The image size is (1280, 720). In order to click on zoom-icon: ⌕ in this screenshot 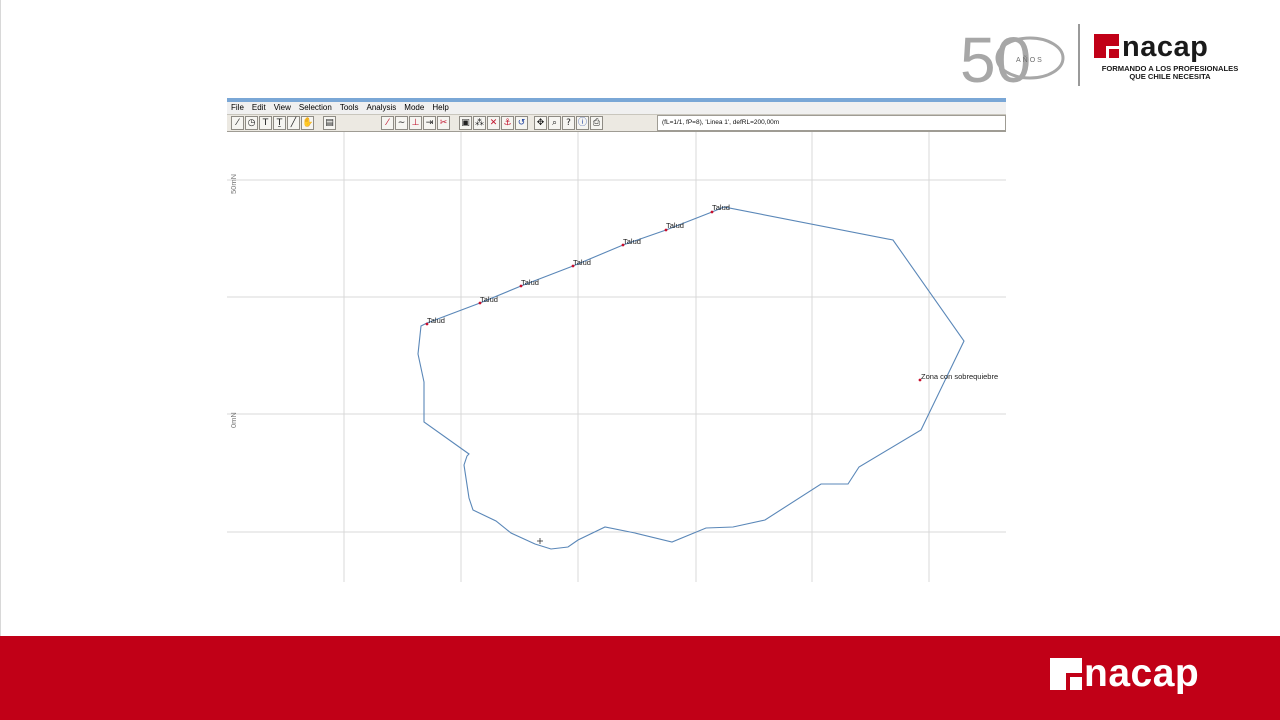, I will do `click(554, 123)`.